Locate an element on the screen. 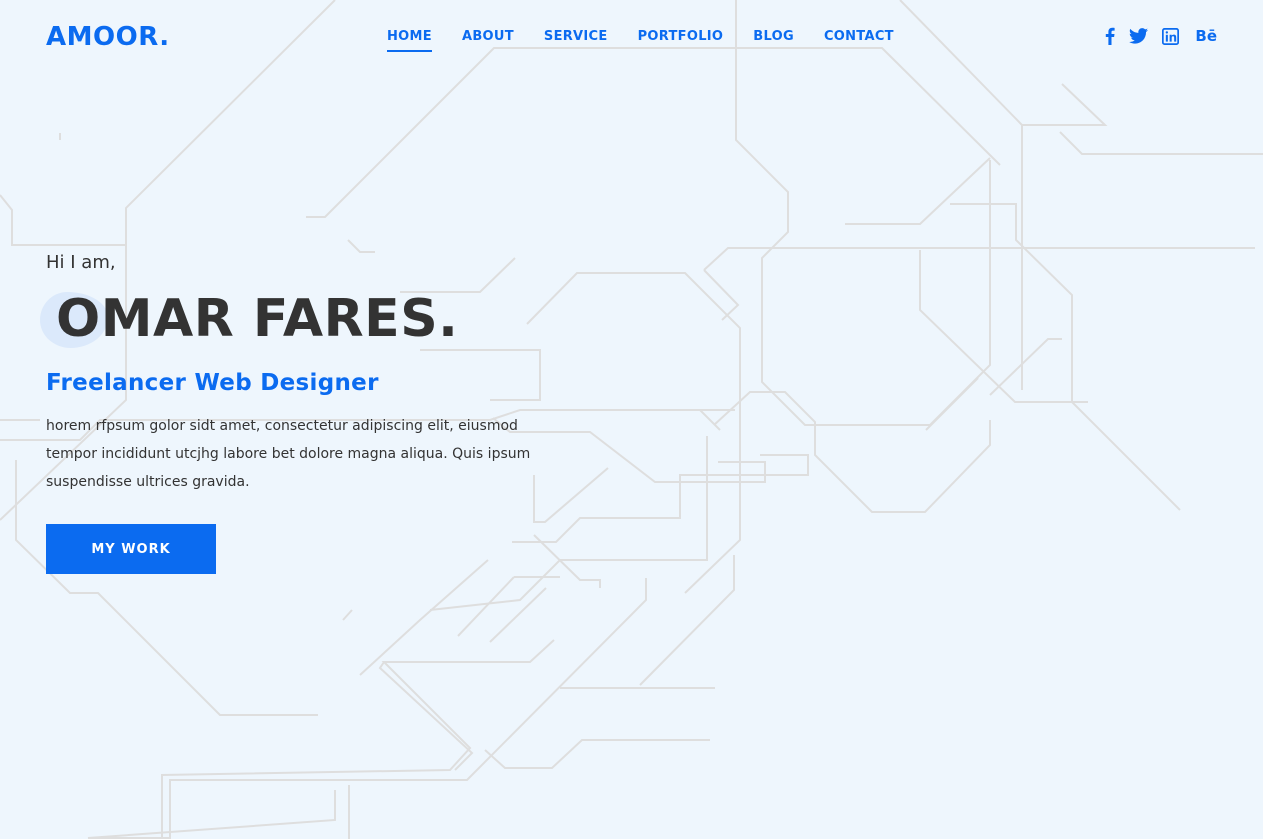 The height and width of the screenshot is (839, 1263). hero-name-wrapper: OMAR FARES. is located at coordinates (303, 319).